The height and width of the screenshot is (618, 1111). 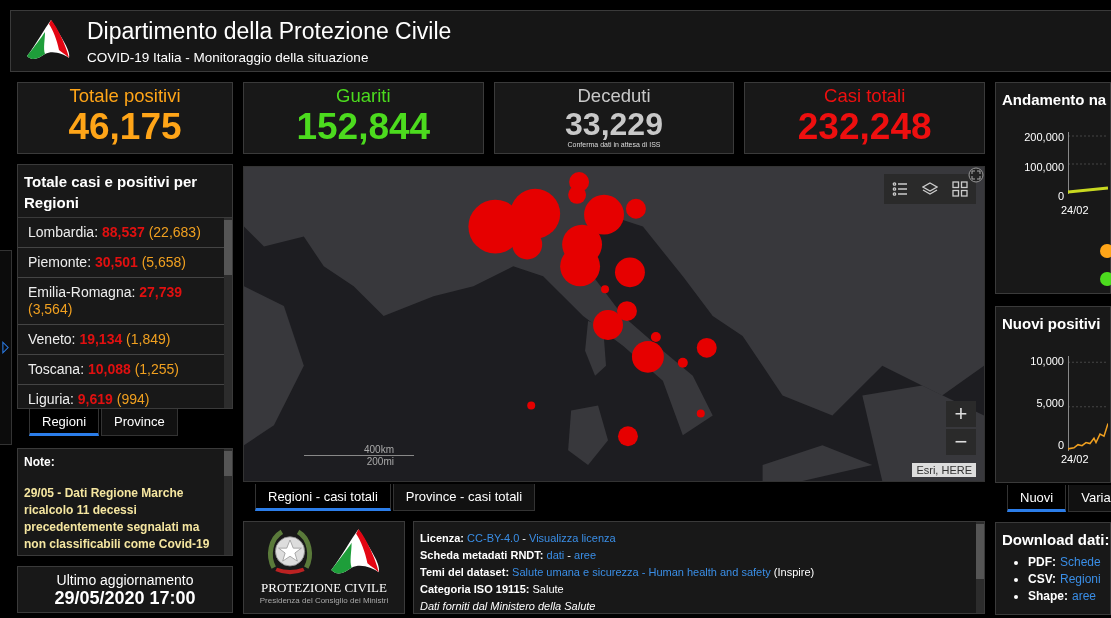 I want to click on stat-value: 33,229, so click(x=614, y=124).